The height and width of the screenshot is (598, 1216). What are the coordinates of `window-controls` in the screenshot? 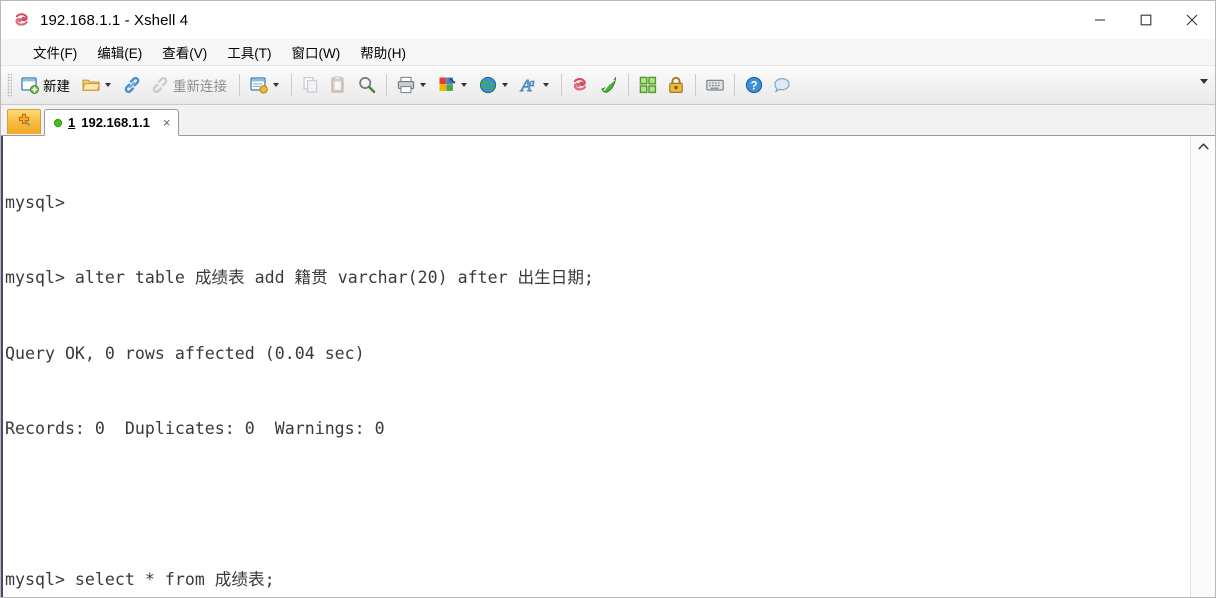 It's located at (1146, 20).